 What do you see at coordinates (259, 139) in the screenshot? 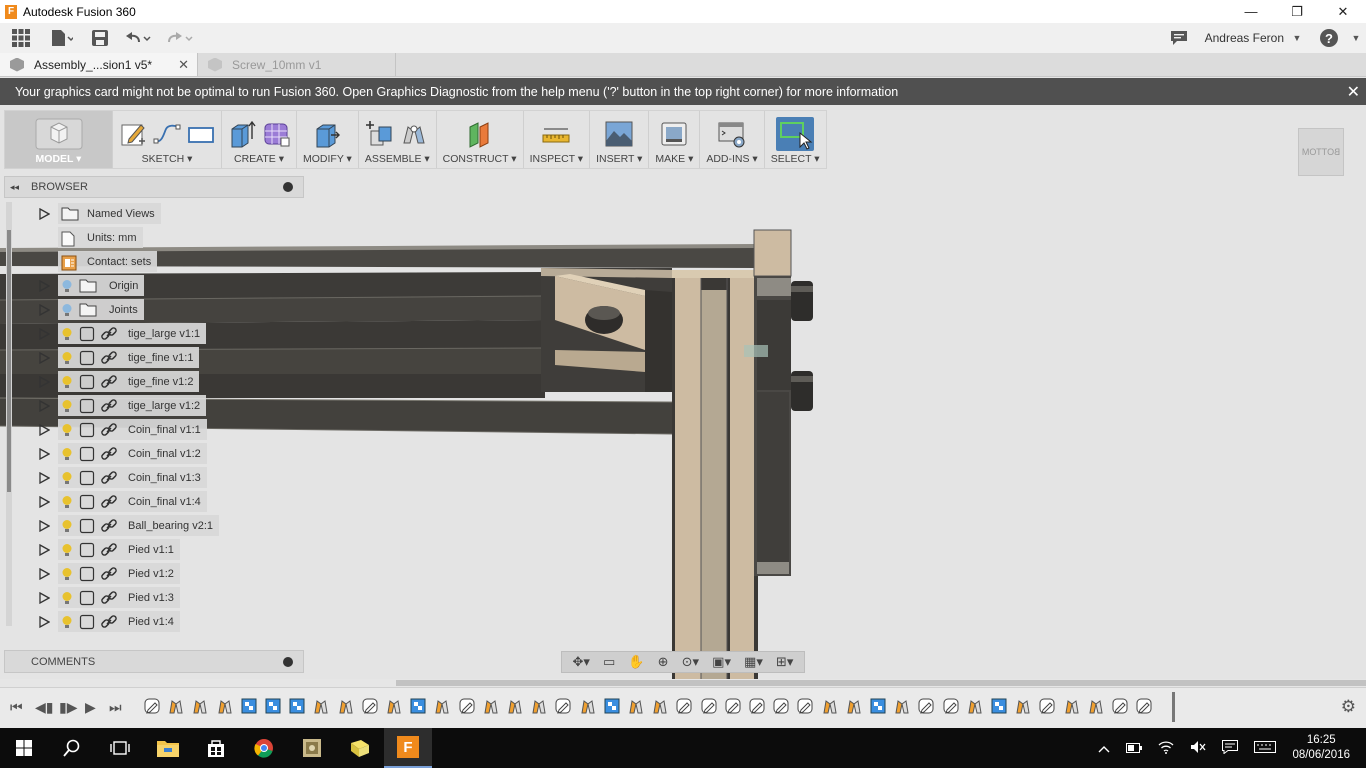
I see `create-menu: CREATE ▾` at bounding box center [259, 139].